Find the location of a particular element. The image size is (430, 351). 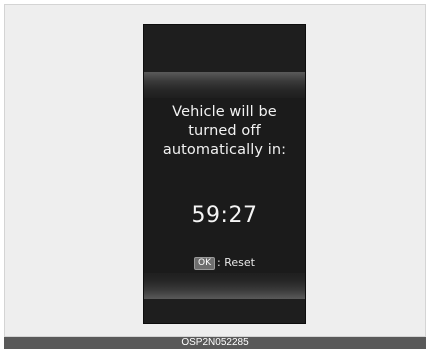

reset-label: : Reset is located at coordinates (236, 262).